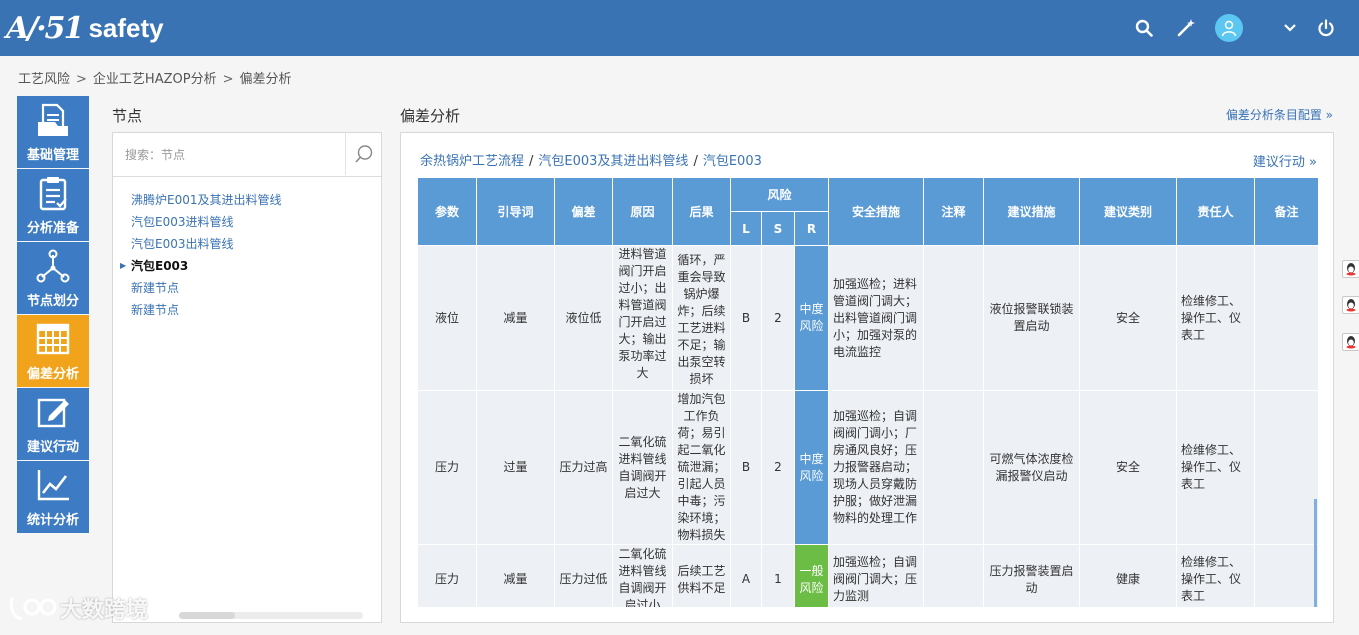 The width and height of the screenshot is (1359, 635). I want to click on col-header-safety-measures: 安全措施, so click(876, 211).